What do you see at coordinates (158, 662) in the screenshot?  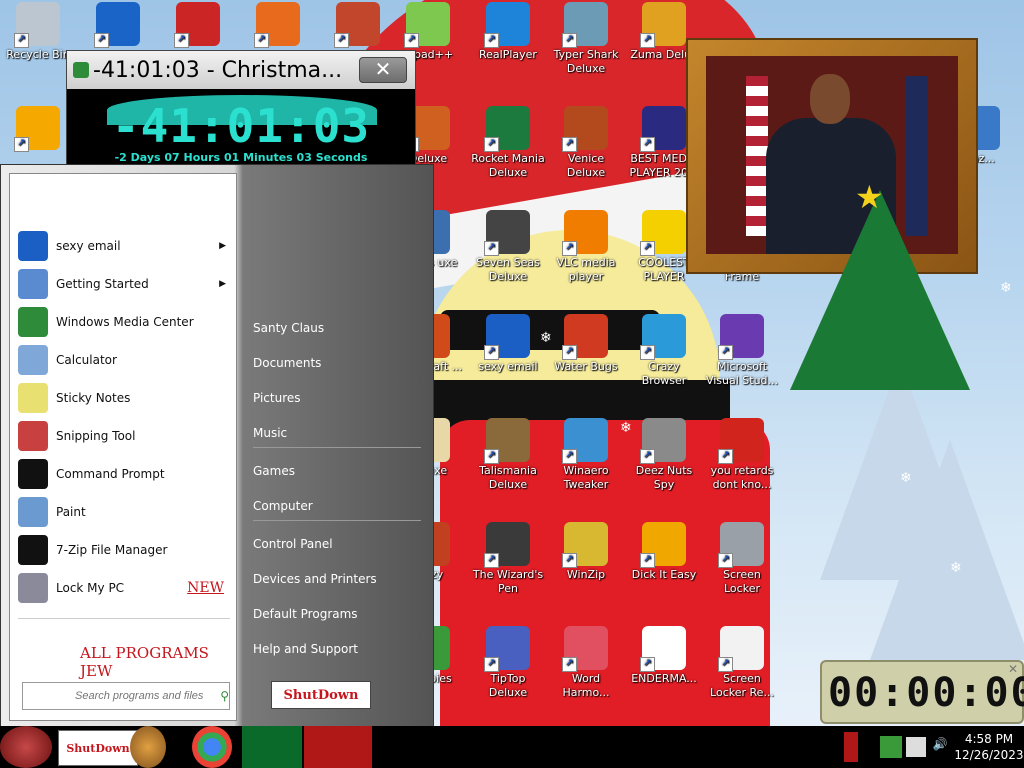 I see `all-programs-button: ALL PROGRAMS JEW` at bounding box center [158, 662].